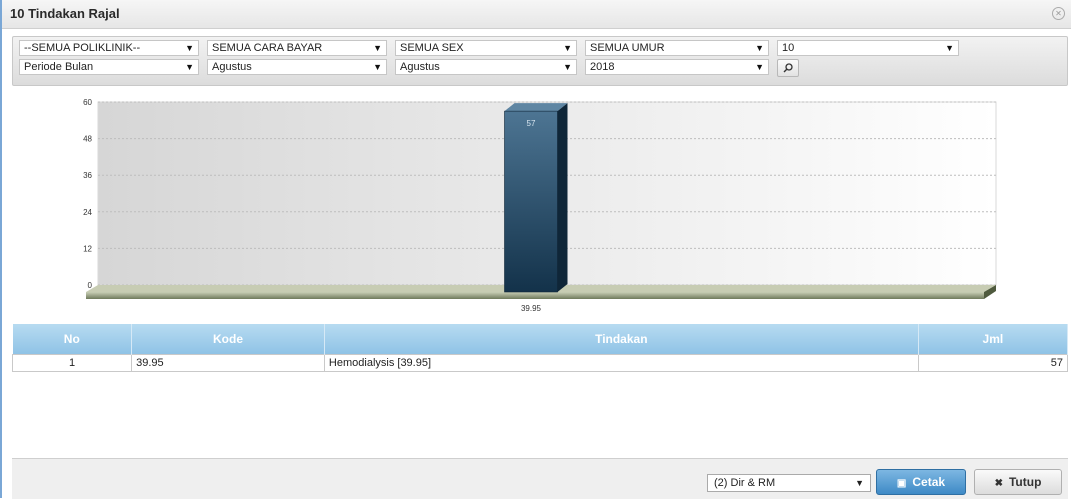 Image resolution: width=1071 pixels, height=499 pixels. I want to click on column-header-kode: Kode, so click(228, 339).